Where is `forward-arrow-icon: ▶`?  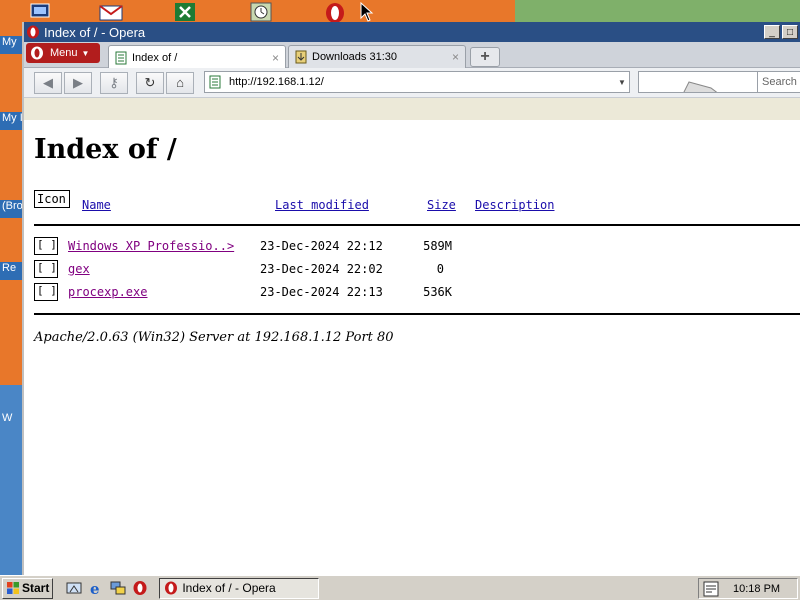
forward-arrow-icon: ▶ is located at coordinates (78, 82).